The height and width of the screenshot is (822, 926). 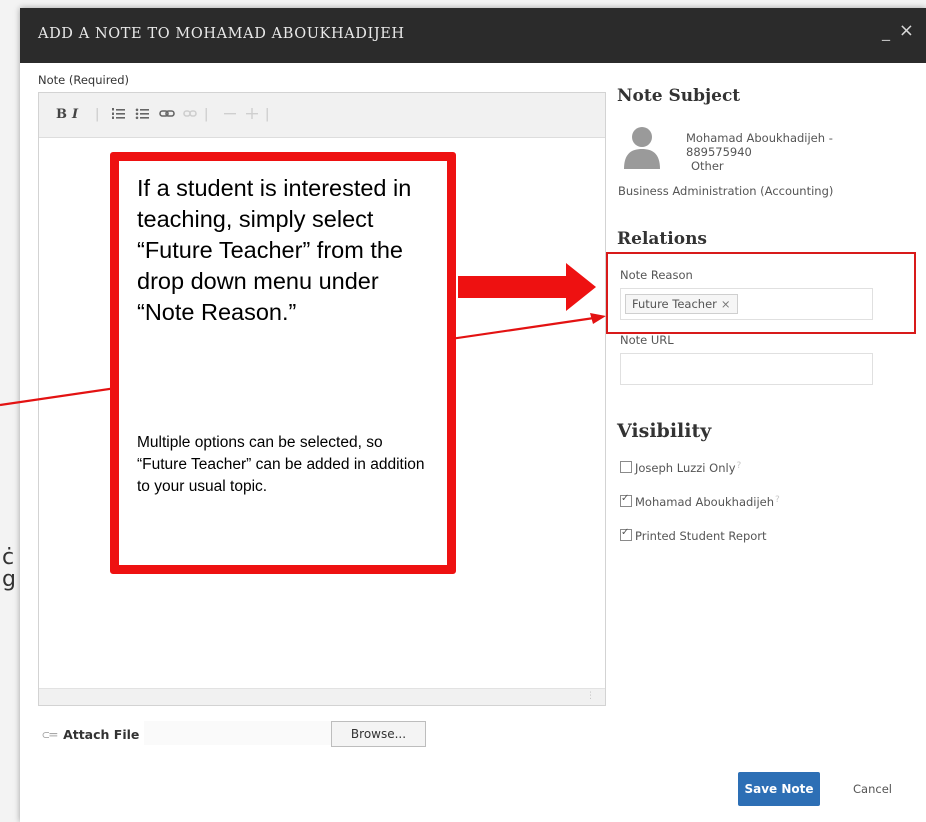 I want to click on block-arrow, so click(x=527, y=287).